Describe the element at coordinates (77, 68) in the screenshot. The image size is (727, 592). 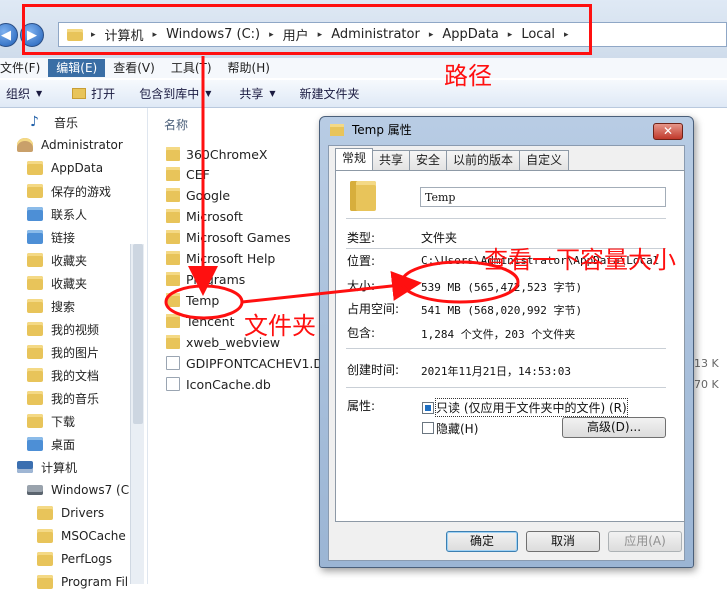
I see `menu-edit: 编辑(E)` at that location.